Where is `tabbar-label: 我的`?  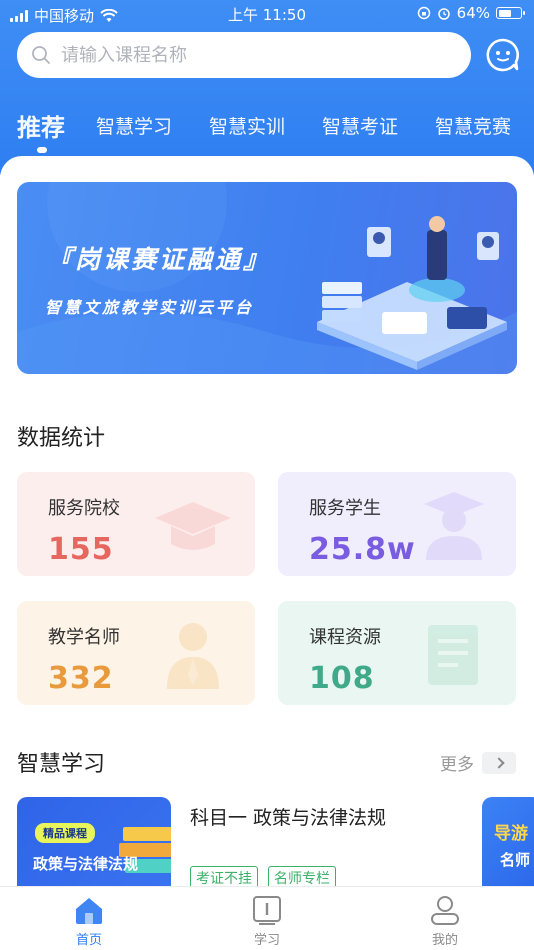
tabbar-label: 我的 is located at coordinates (444, 940).